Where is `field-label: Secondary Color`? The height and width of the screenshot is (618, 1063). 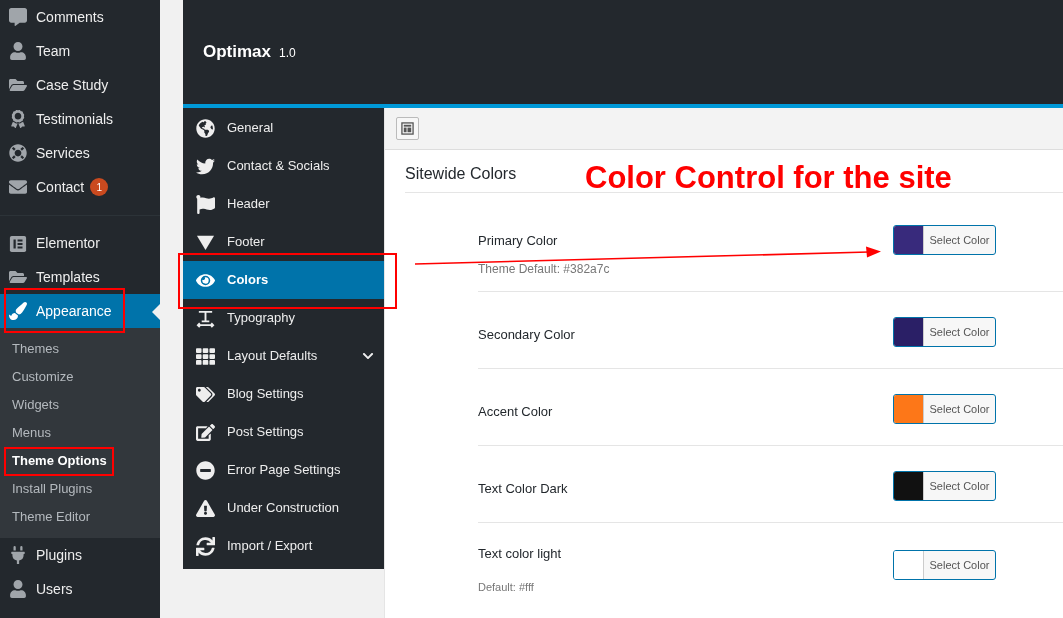
field-label: Secondary Color is located at coordinates (527, 335).